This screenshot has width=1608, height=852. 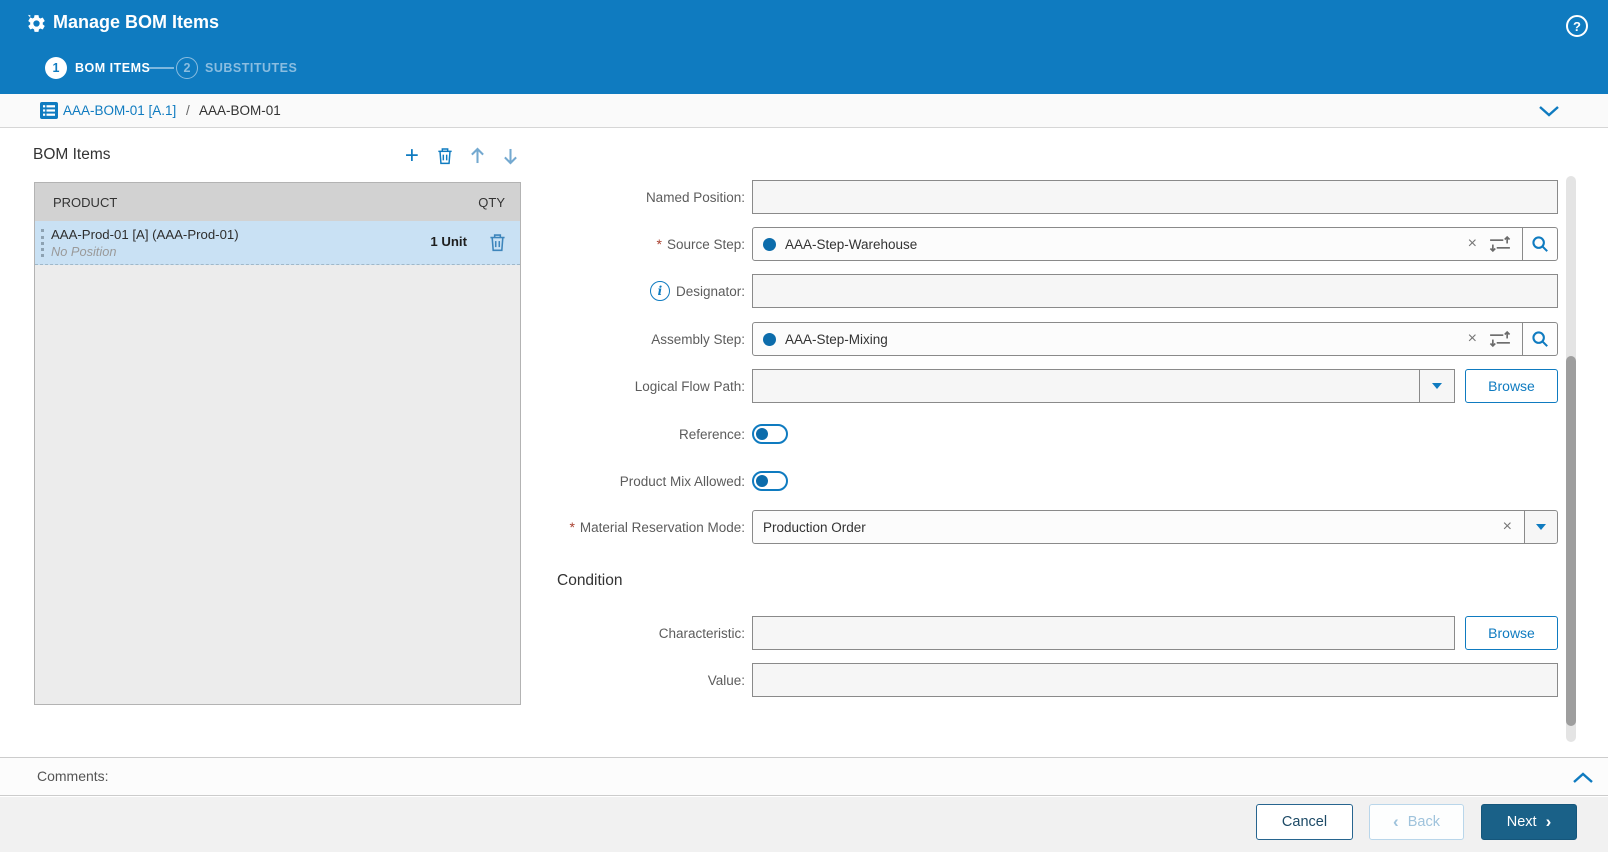 What do you see at coordinates (1416, 822) in the screenshot?
I see `back-button: ‹ Back` at bounding box center [1416, 822].